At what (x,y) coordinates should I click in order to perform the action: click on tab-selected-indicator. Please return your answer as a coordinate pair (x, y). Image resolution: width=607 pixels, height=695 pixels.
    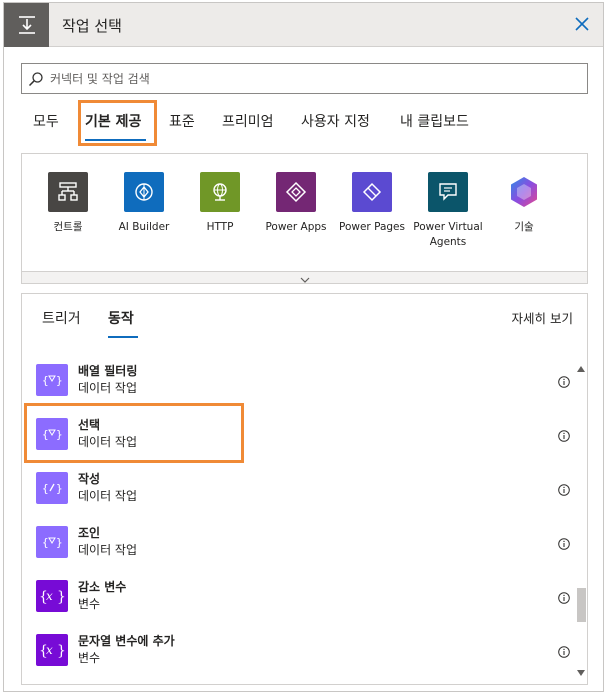
    Looking at the image, I should click on (115, 140).